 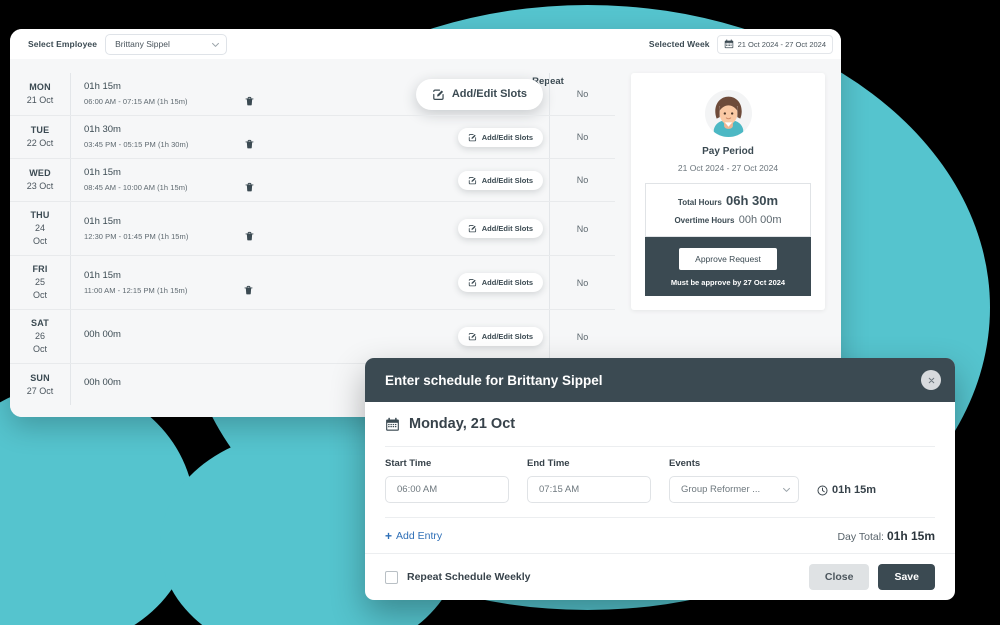 I want to click on save-button: Save, so click(x=906, y=577).